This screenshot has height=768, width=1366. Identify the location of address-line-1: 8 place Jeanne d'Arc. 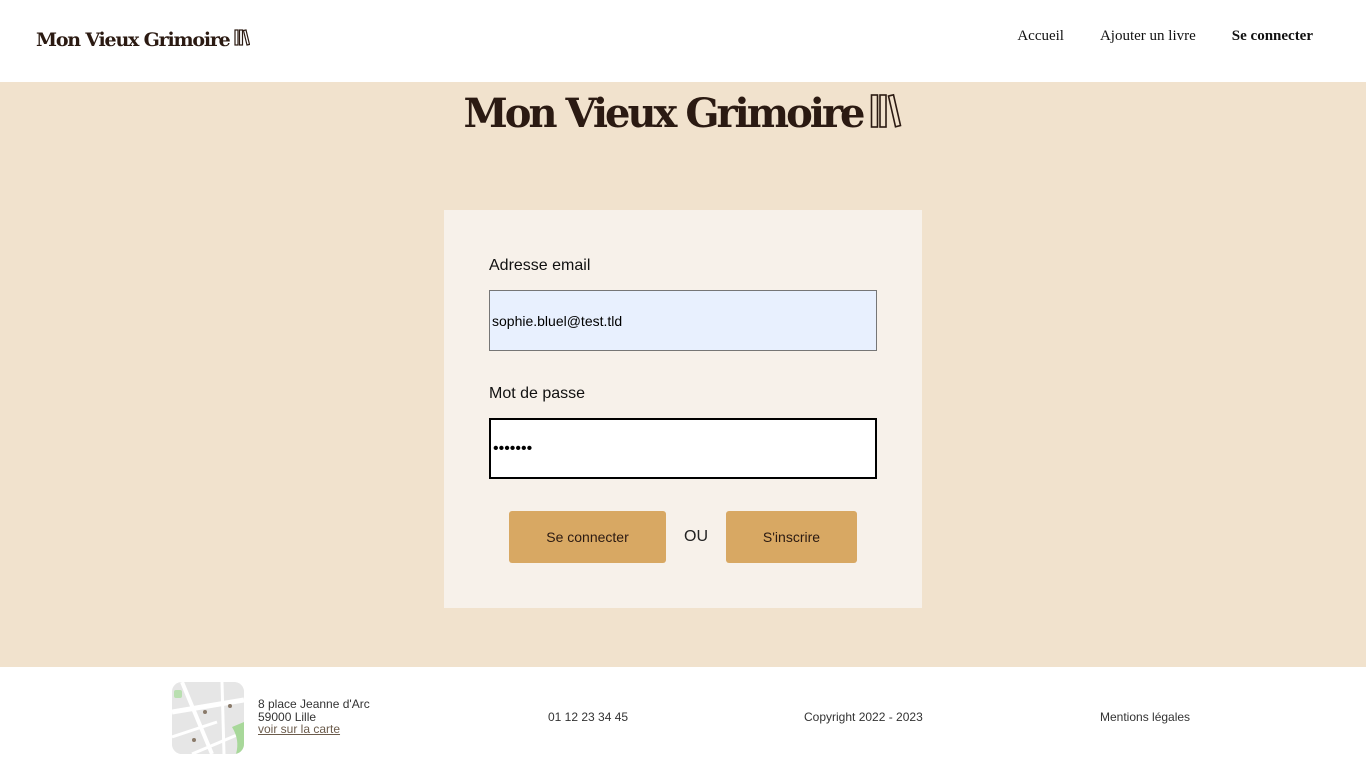
(314, 704).